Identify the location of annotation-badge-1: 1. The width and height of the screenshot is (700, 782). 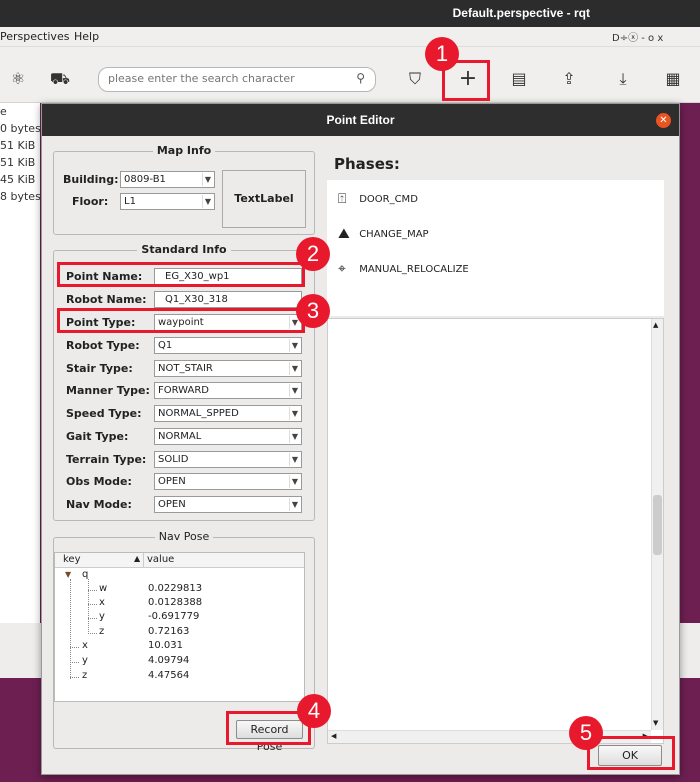
(442, 54).